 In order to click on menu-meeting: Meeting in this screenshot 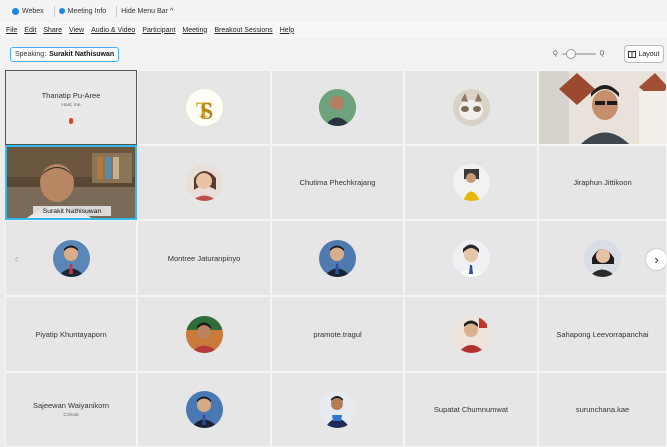, I will do `click(194, 30)`.